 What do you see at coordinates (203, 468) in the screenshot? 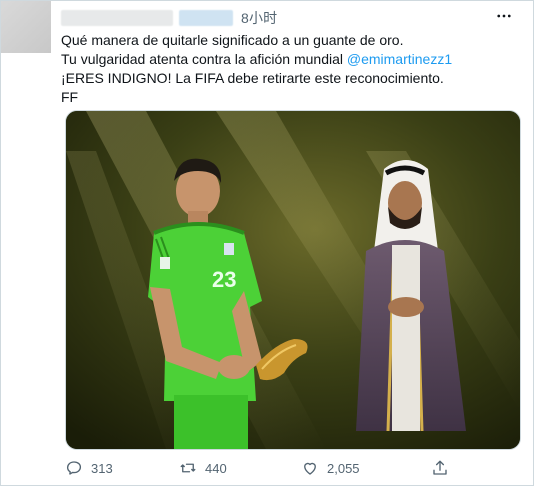
I see `retweet-button: 440` at bounding box center [203, 468].